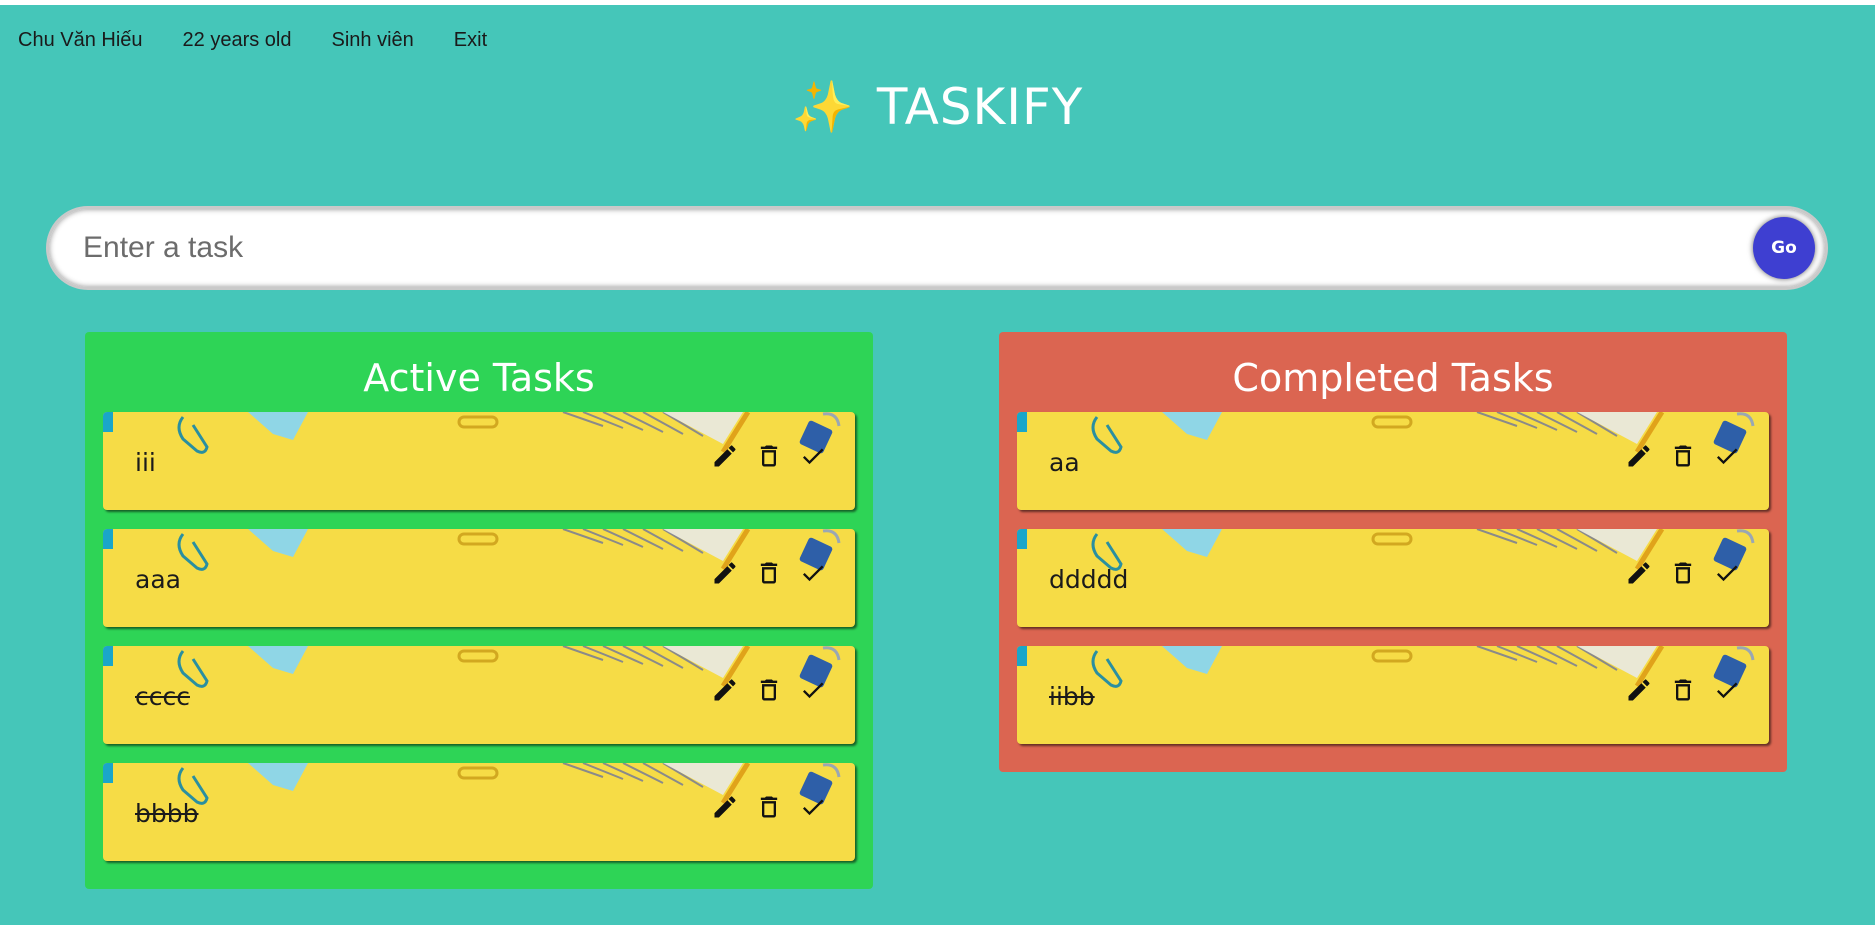  Describe the element at coordinates (479, 378) in the screenshot. I see `active-tasks-title: Active Tasks` at that location.